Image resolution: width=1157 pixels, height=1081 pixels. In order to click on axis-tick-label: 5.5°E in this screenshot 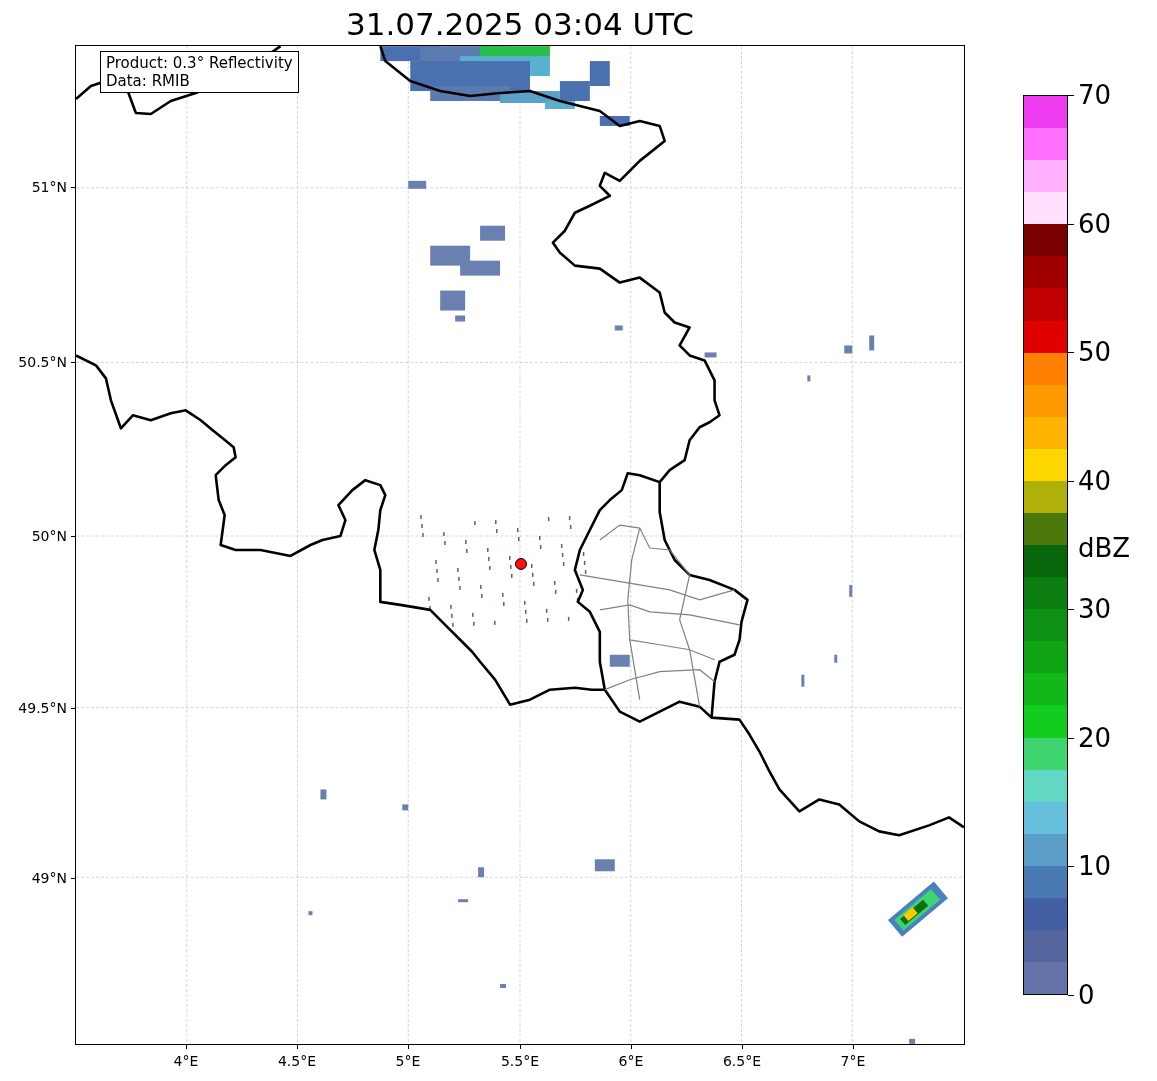, I will do `click(520, 1061)`.